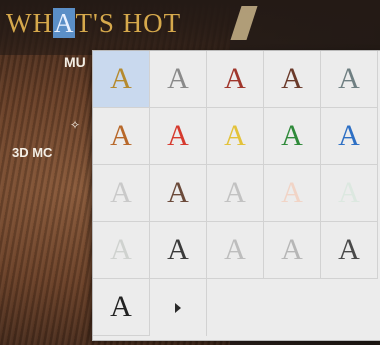  I want to click on triangle-right-icon, so click(178, 307).